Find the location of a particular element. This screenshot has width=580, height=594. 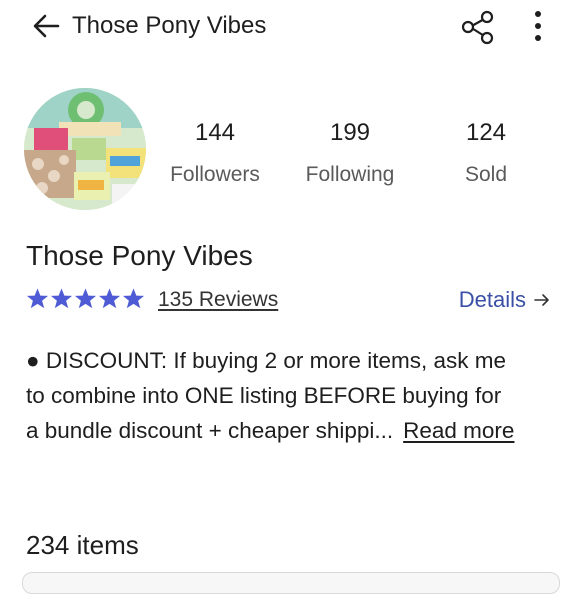

sold-stat: 124 Sold is located at coordinates (486, 154).